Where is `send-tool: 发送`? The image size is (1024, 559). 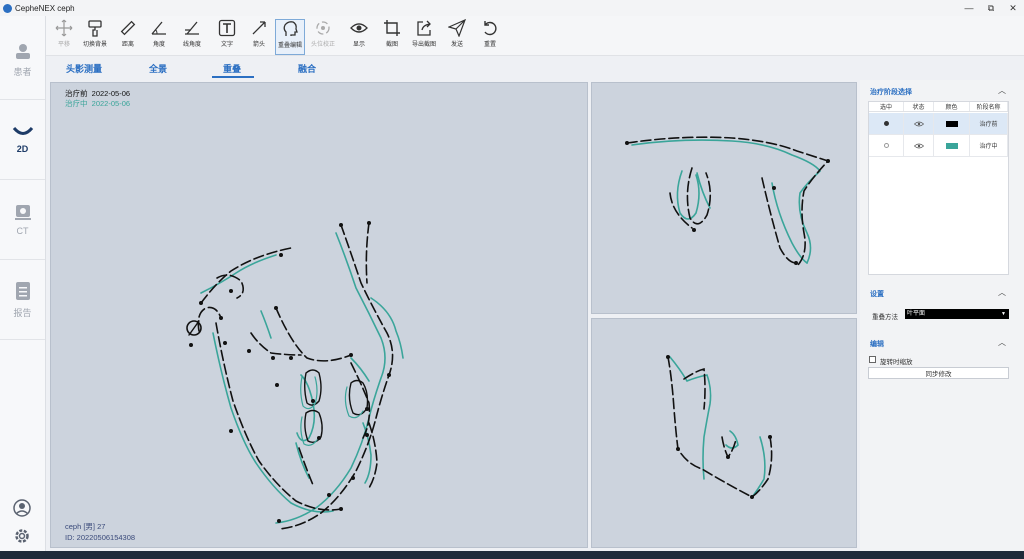 send-tool: 发送 is located at coordinates (457, 37).